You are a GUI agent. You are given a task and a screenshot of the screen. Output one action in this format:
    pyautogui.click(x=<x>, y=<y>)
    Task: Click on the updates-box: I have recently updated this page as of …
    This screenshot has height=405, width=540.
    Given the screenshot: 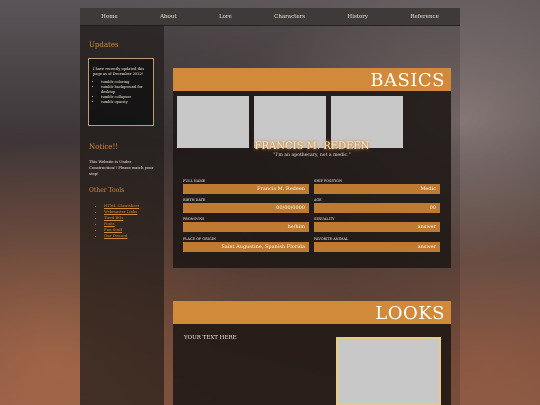 What is the action you would take?
    pyautogui.click(x=121, y=92)
    